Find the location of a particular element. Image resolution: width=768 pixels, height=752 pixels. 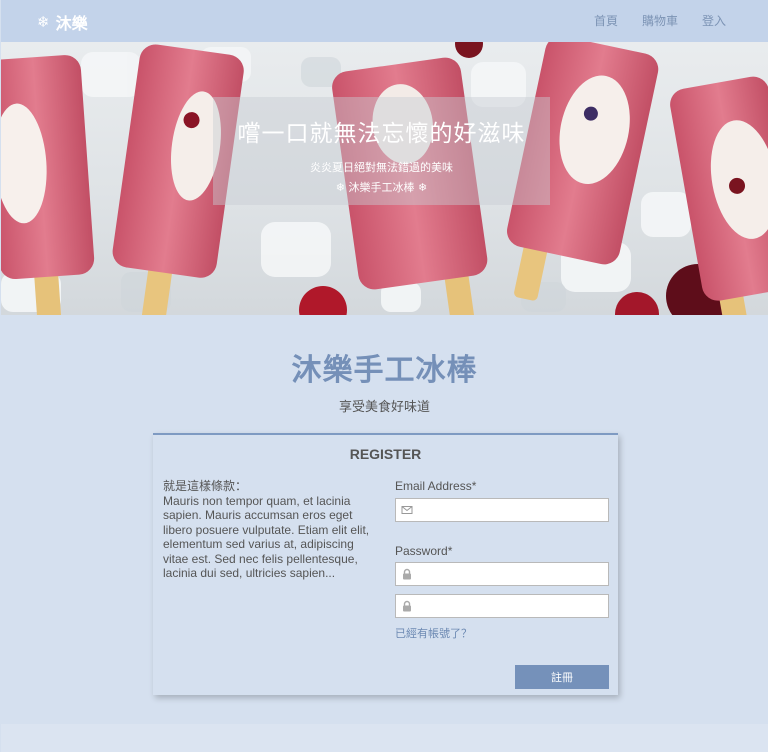

navbar: ❄ 沐樂 首頁 購物車 登入 is located at coordinates (384, 21).